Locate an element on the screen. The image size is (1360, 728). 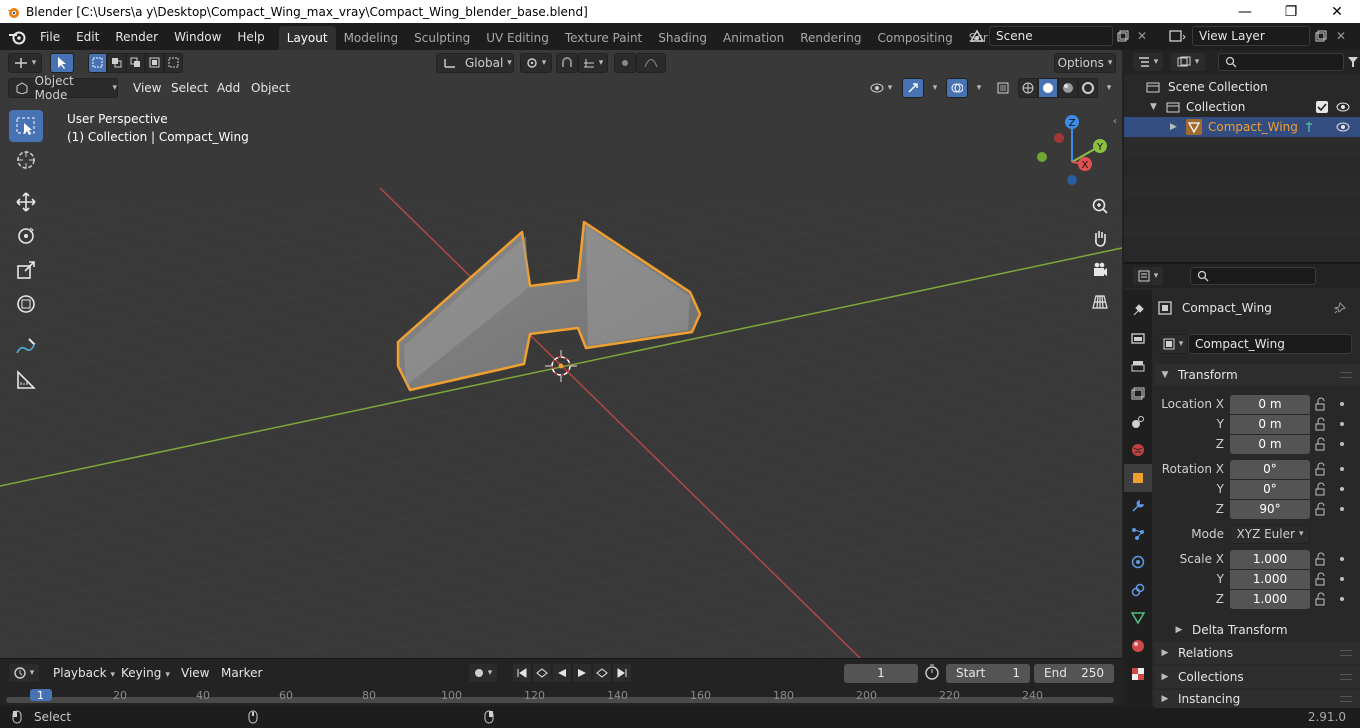
transform-grip-icon is located at coordinates (1346, 375).